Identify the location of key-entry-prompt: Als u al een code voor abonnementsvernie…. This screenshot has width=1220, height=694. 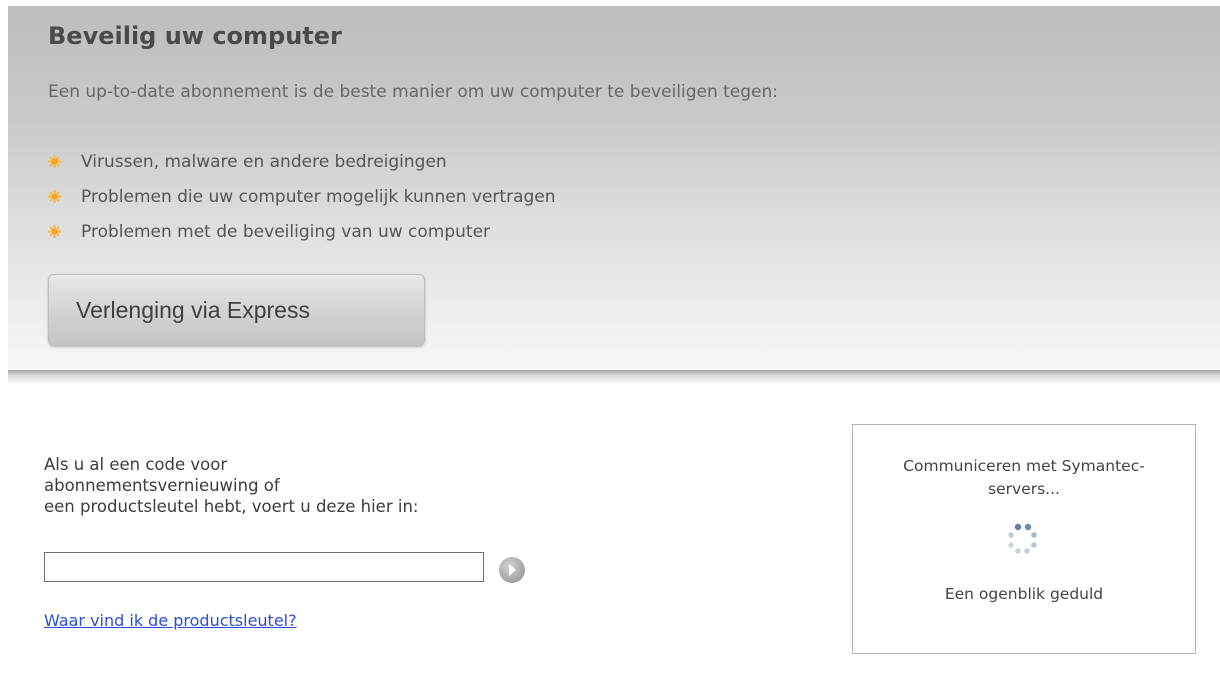
(304, 485).